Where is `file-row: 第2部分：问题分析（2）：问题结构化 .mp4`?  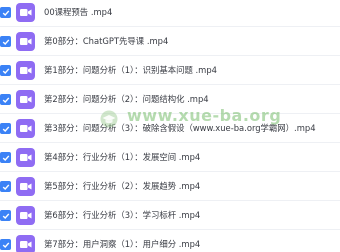
file-row: 第2部分：问题分析（2）：问题结构化 .mp4 is located at coordinates (170, 99).